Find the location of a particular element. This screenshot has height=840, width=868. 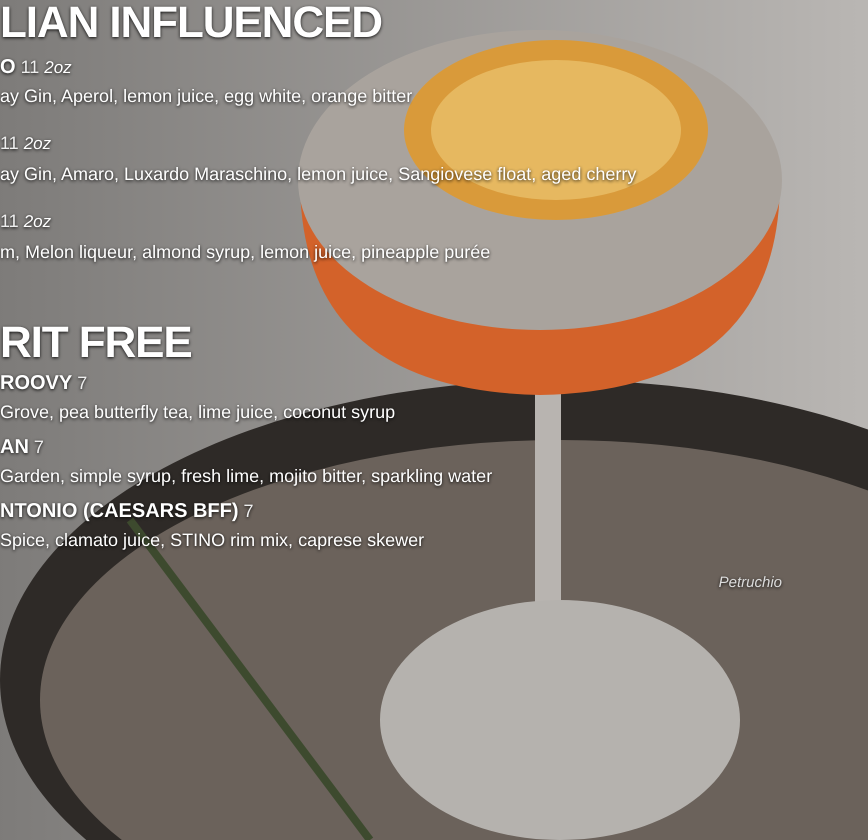

drink-name: O is located at coordinates (8, 67).